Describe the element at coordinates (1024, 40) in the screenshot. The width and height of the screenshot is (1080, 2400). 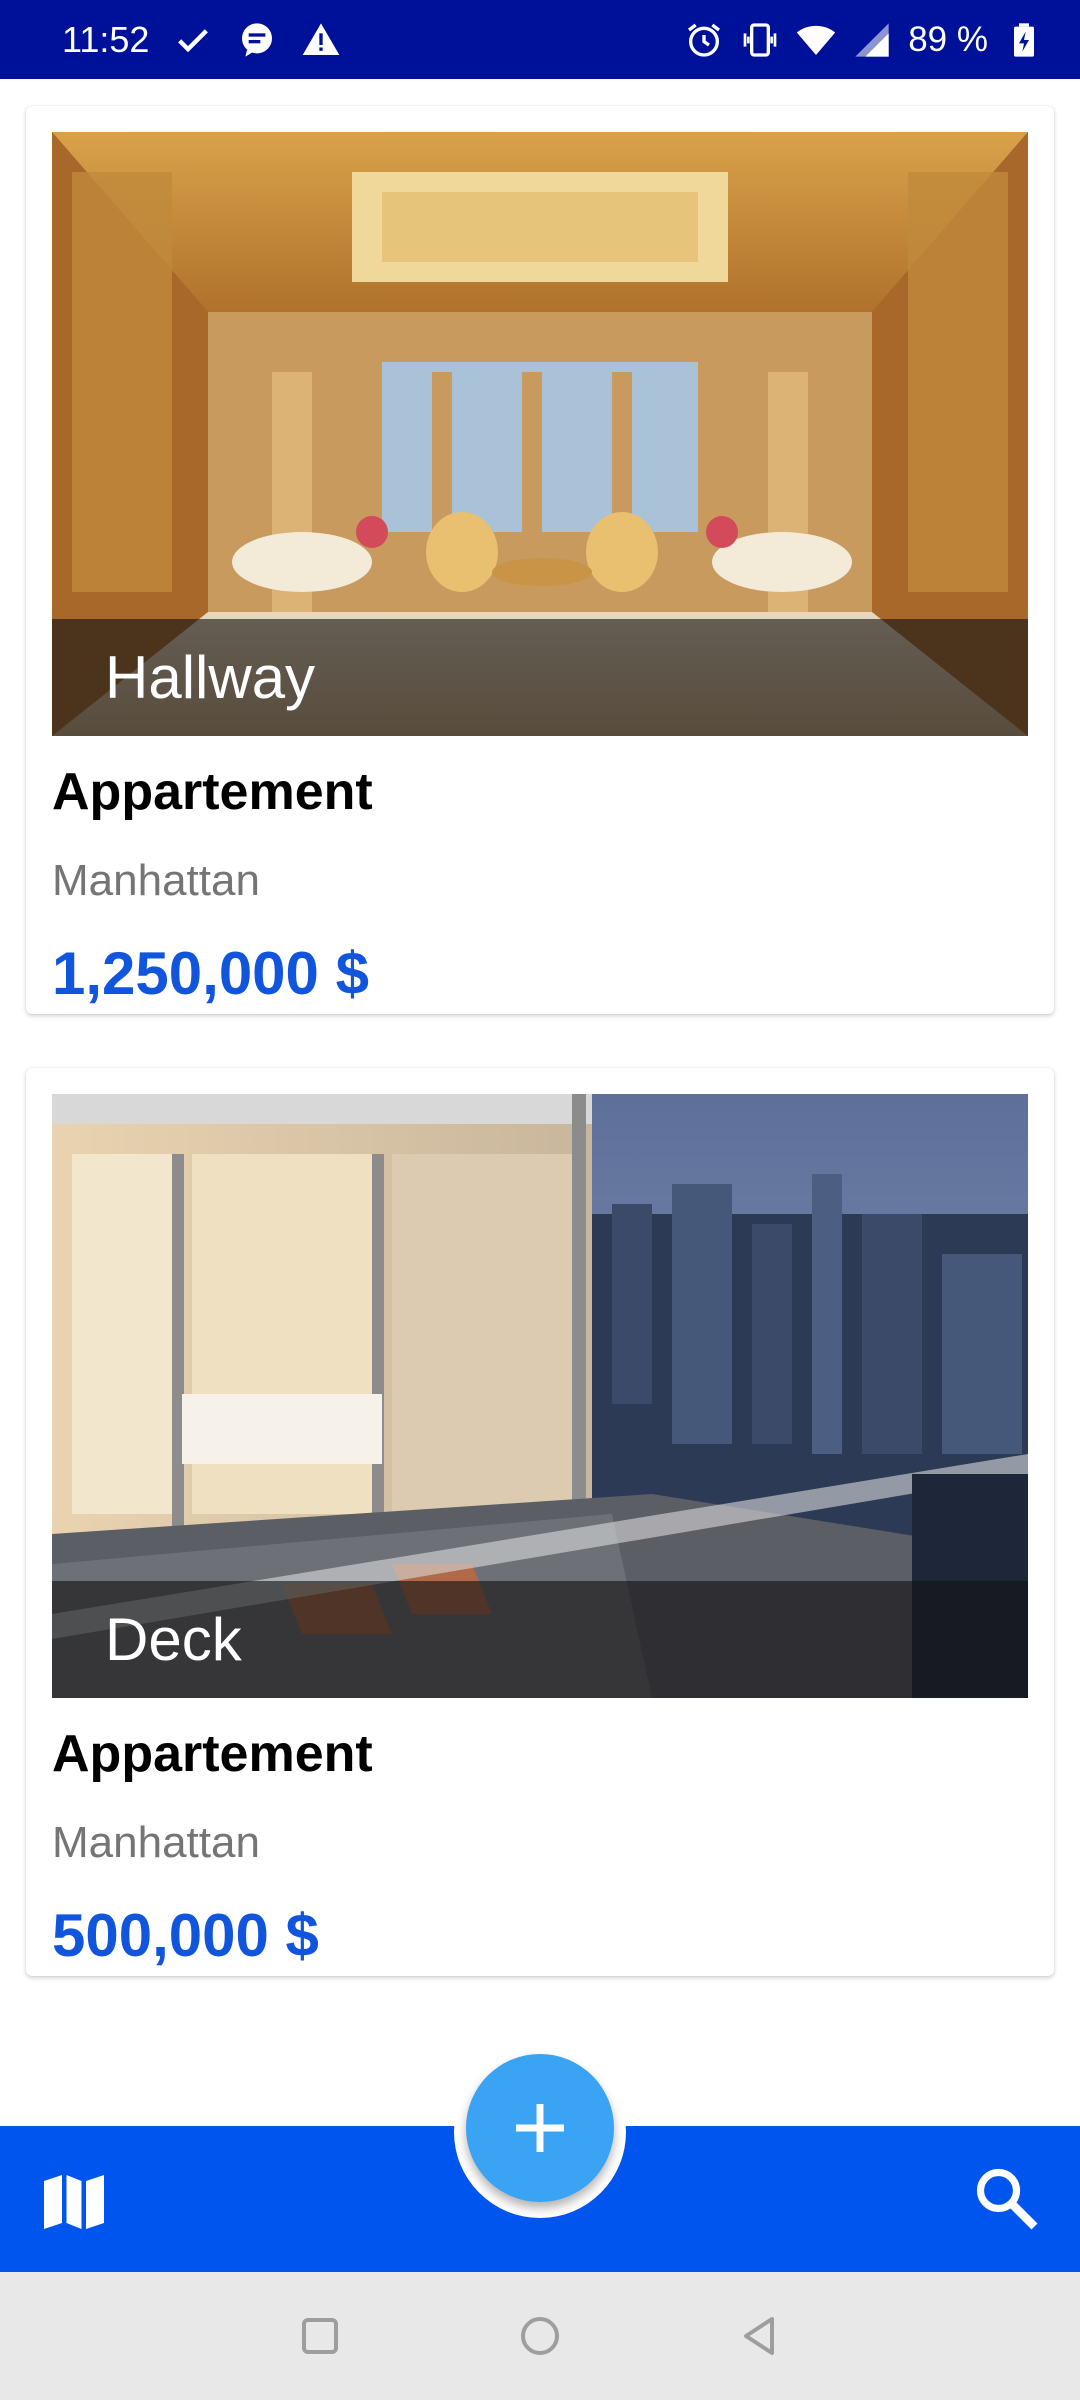
I see `battery-charging-icon` at that location.